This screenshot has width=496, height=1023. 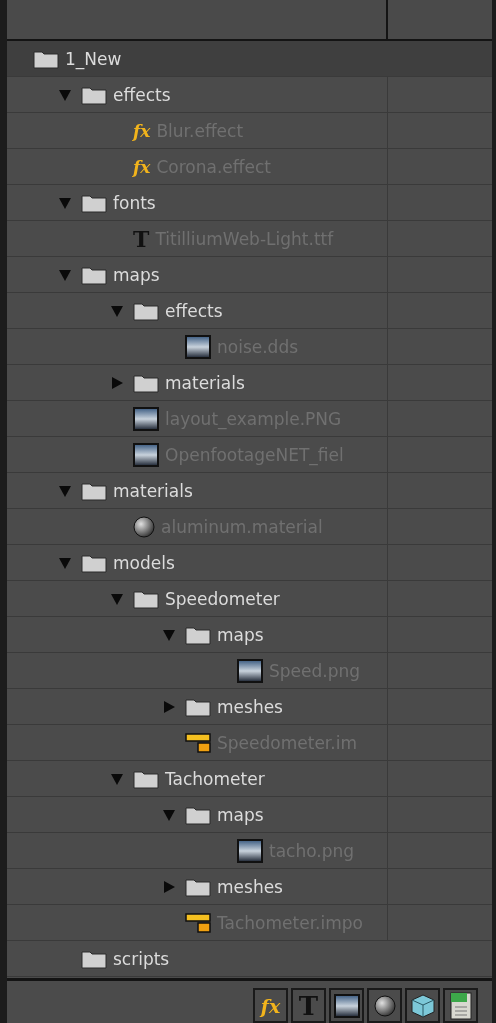 I want to click on effect-filter-button: fx, so click(x=270, y=1005).